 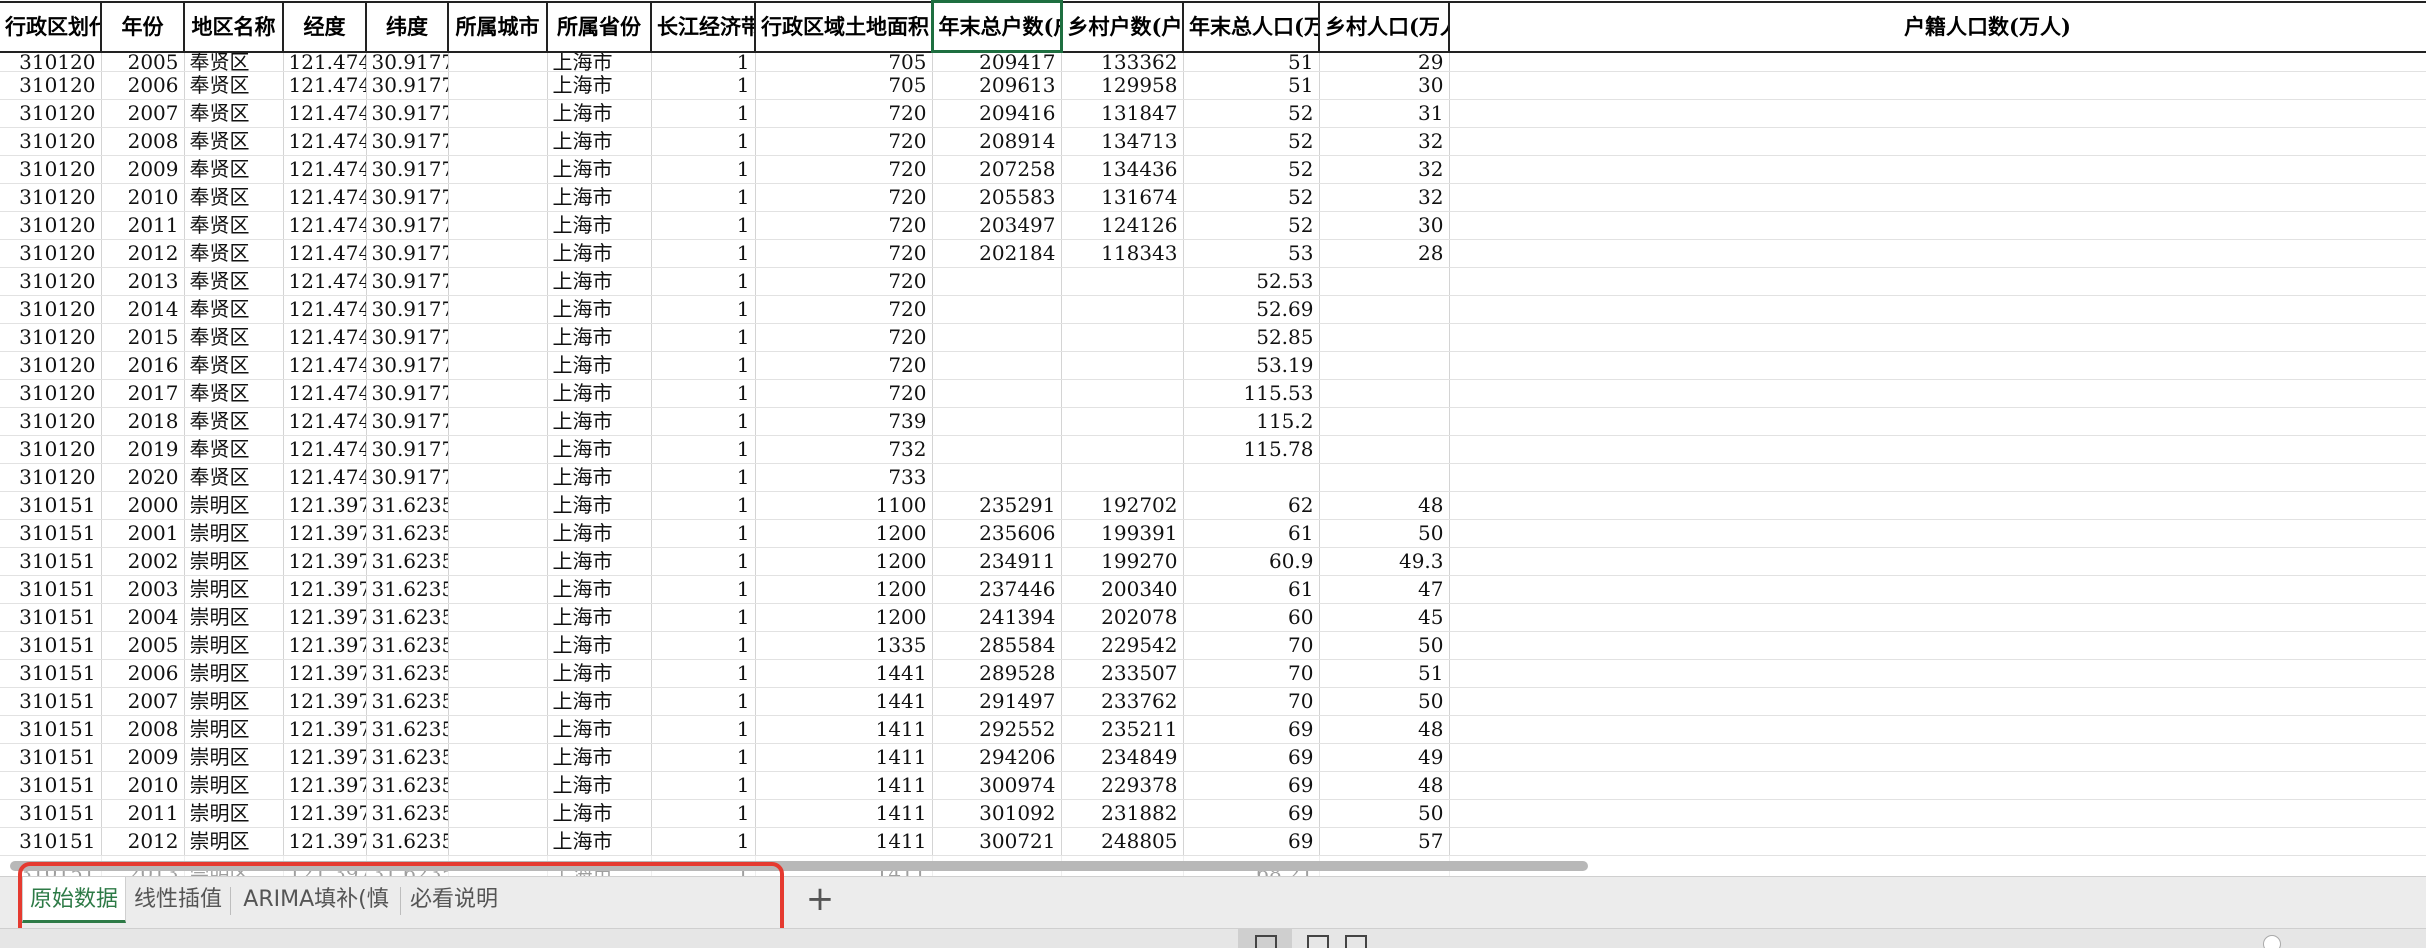 I want to click on table-cell: 301092, so click(x=997, y=813).